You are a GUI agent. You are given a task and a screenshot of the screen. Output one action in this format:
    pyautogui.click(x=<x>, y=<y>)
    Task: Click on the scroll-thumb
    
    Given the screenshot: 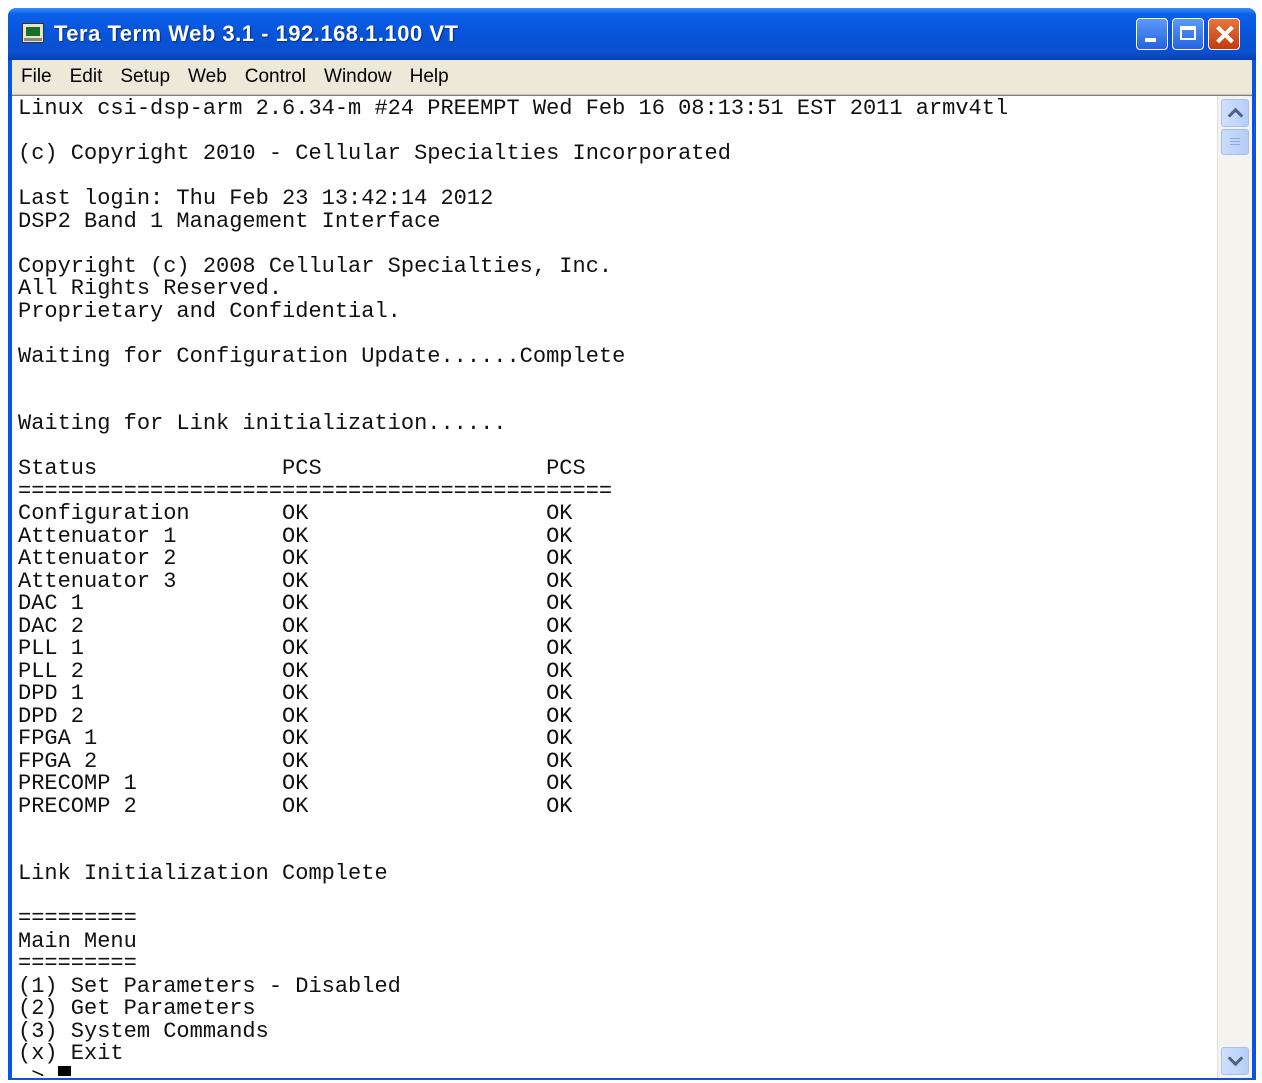 What is the action you would take?
    pyautogui.click(x=1235, y=142)
    